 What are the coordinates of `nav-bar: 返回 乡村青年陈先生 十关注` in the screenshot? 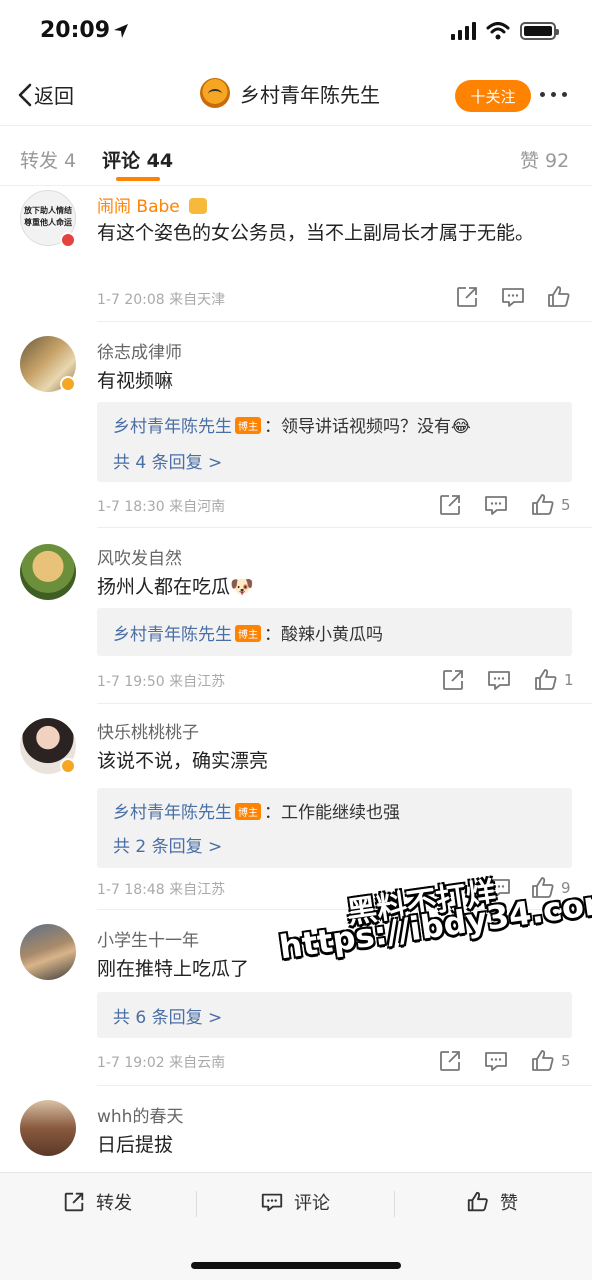 It's located at (296, 96).